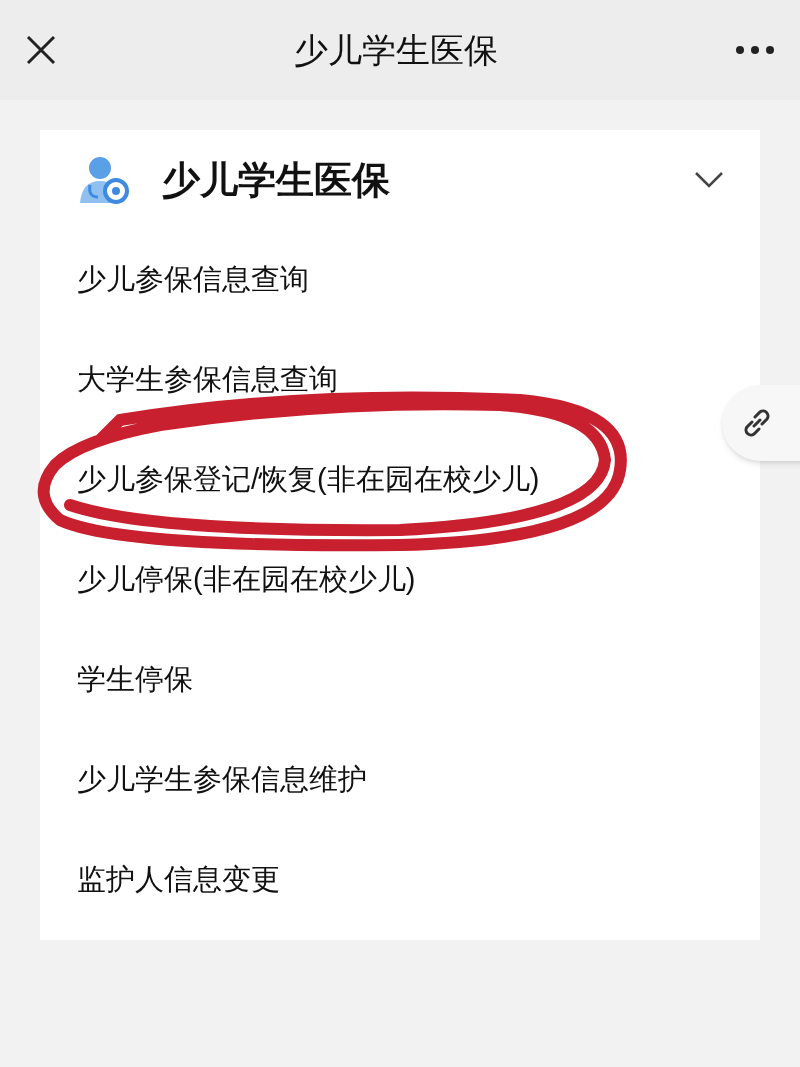  I want to click on card-title: 少儿学生医保, so click(276, 180).